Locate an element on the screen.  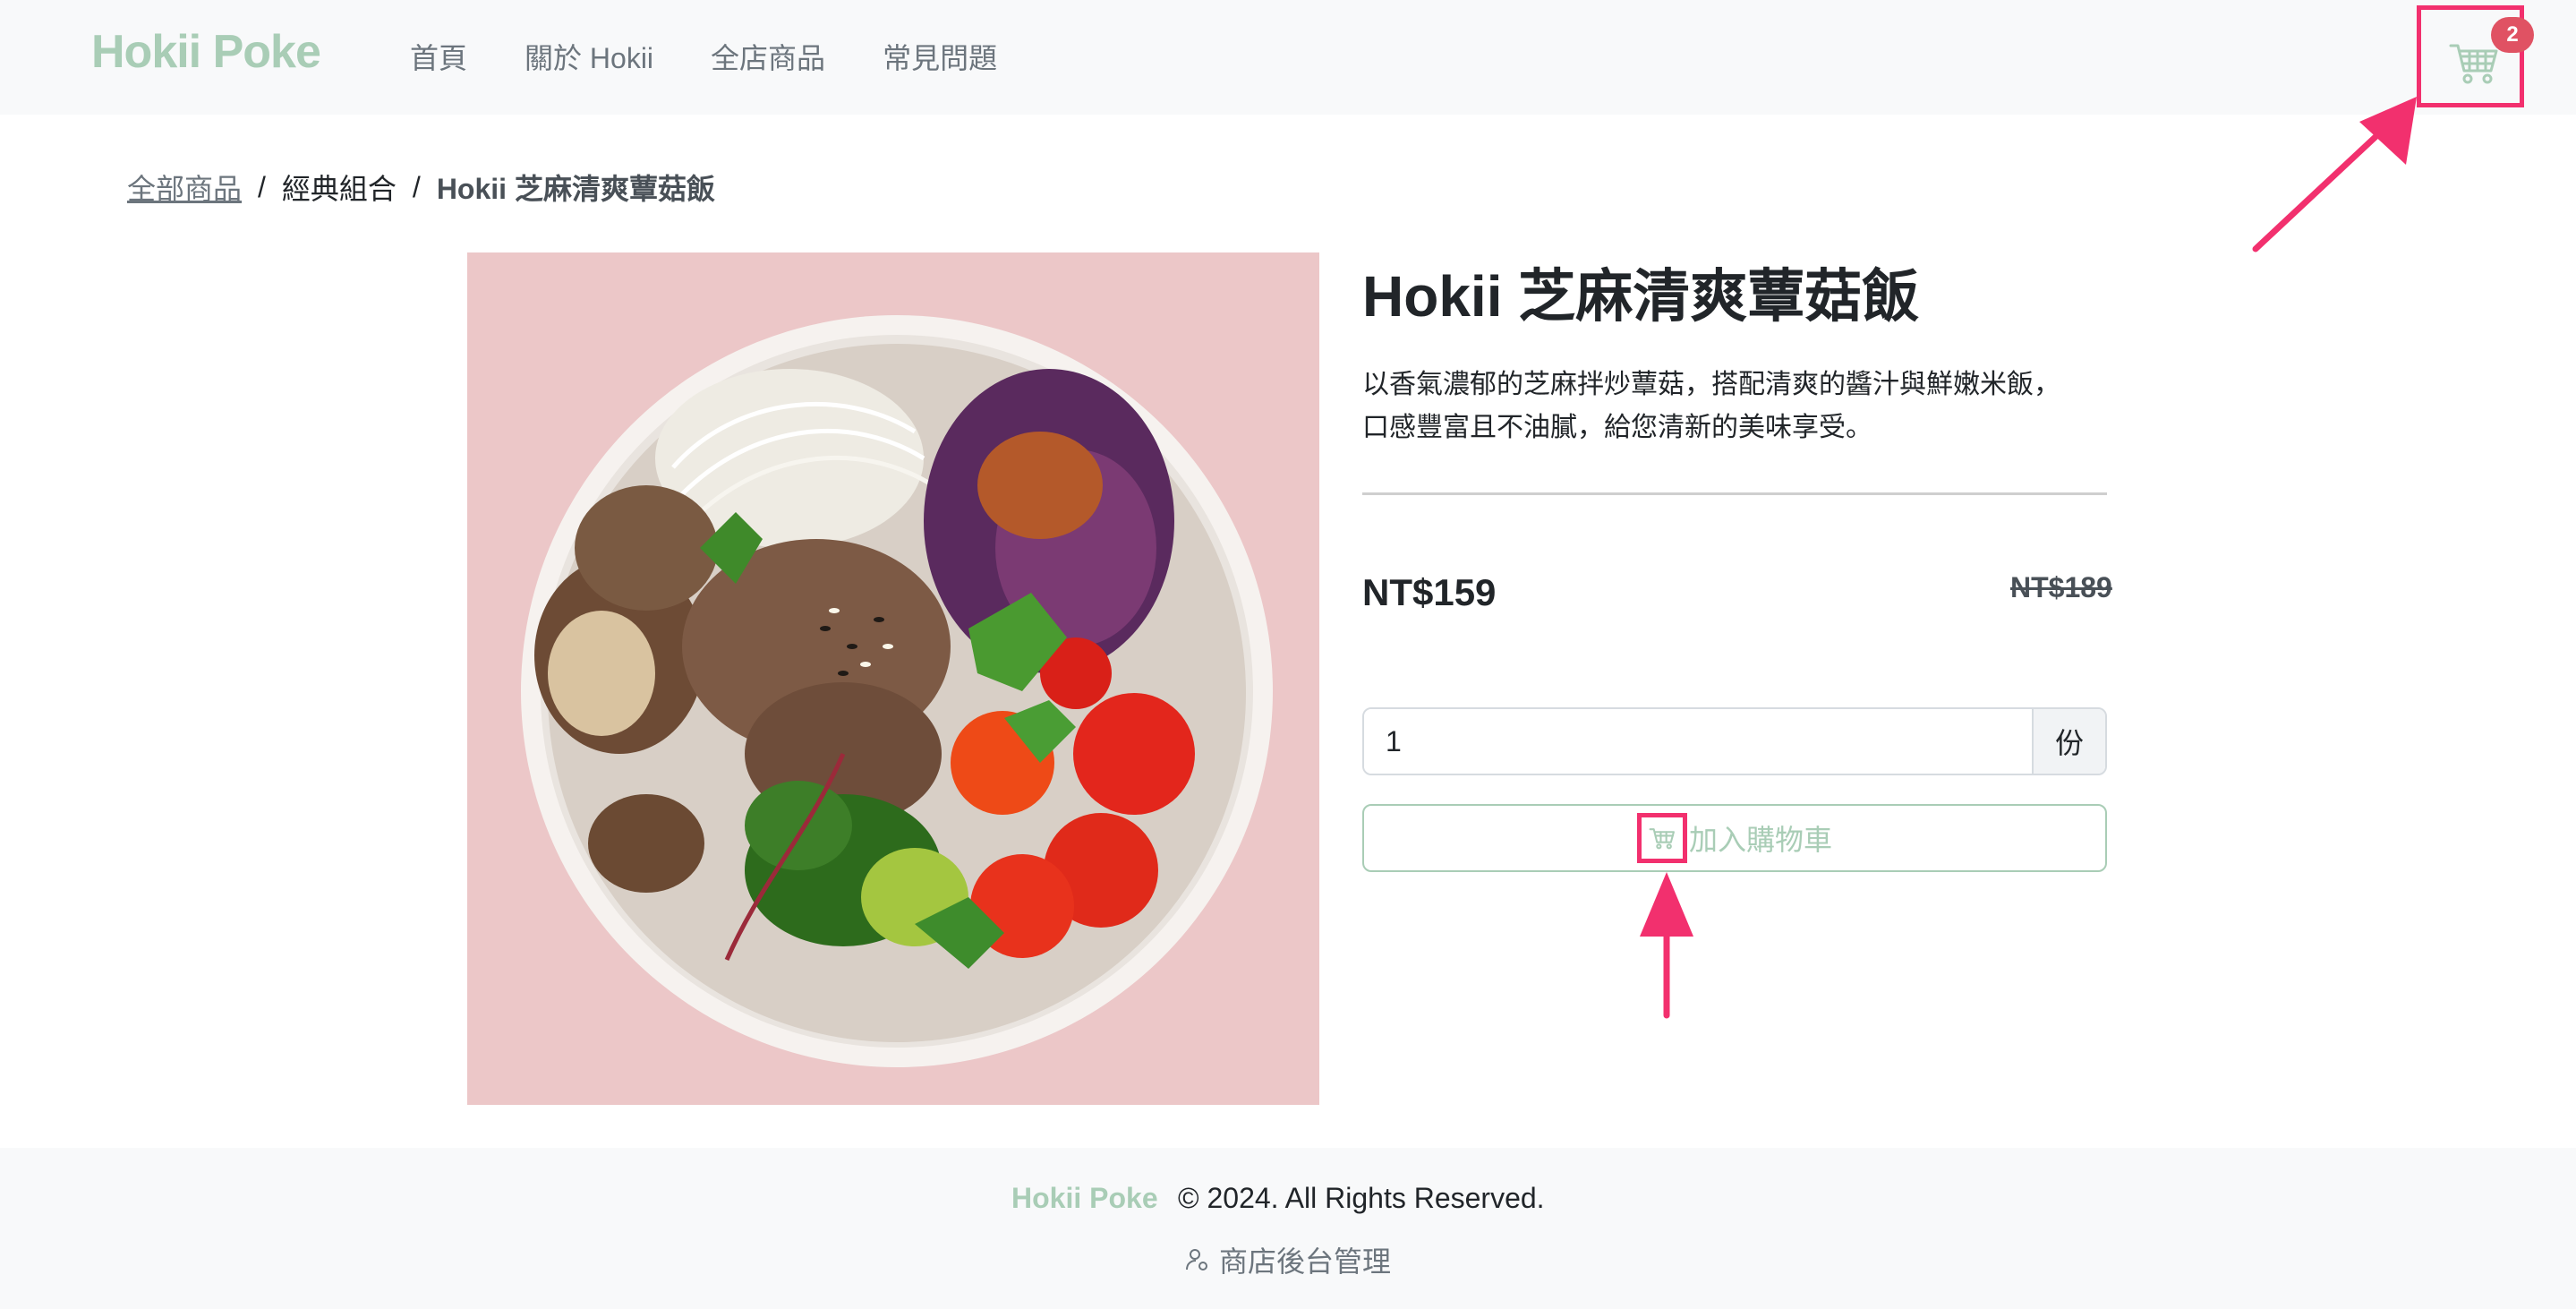
add-to-cart-icon-highlight is located at coordinates (1661, 838).